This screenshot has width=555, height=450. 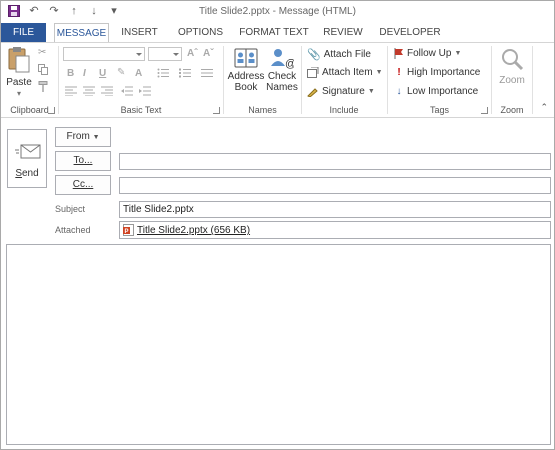 What do you see at coordinates (165, 54) in the screenshot?
I see `font-size-combo` at bounding box center [165, 54].